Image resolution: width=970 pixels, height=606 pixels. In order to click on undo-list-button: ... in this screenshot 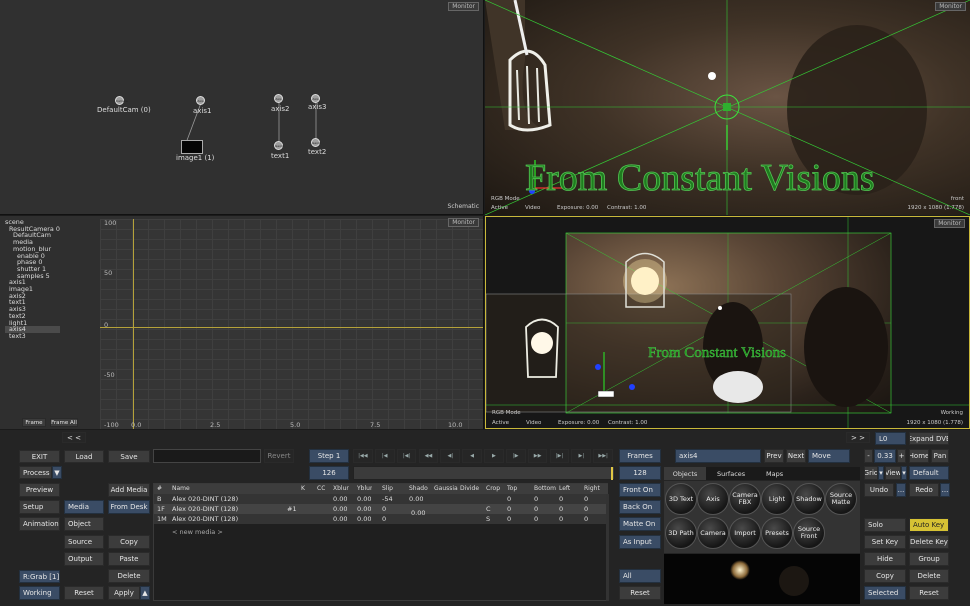, I will do `click(901, 490)`.